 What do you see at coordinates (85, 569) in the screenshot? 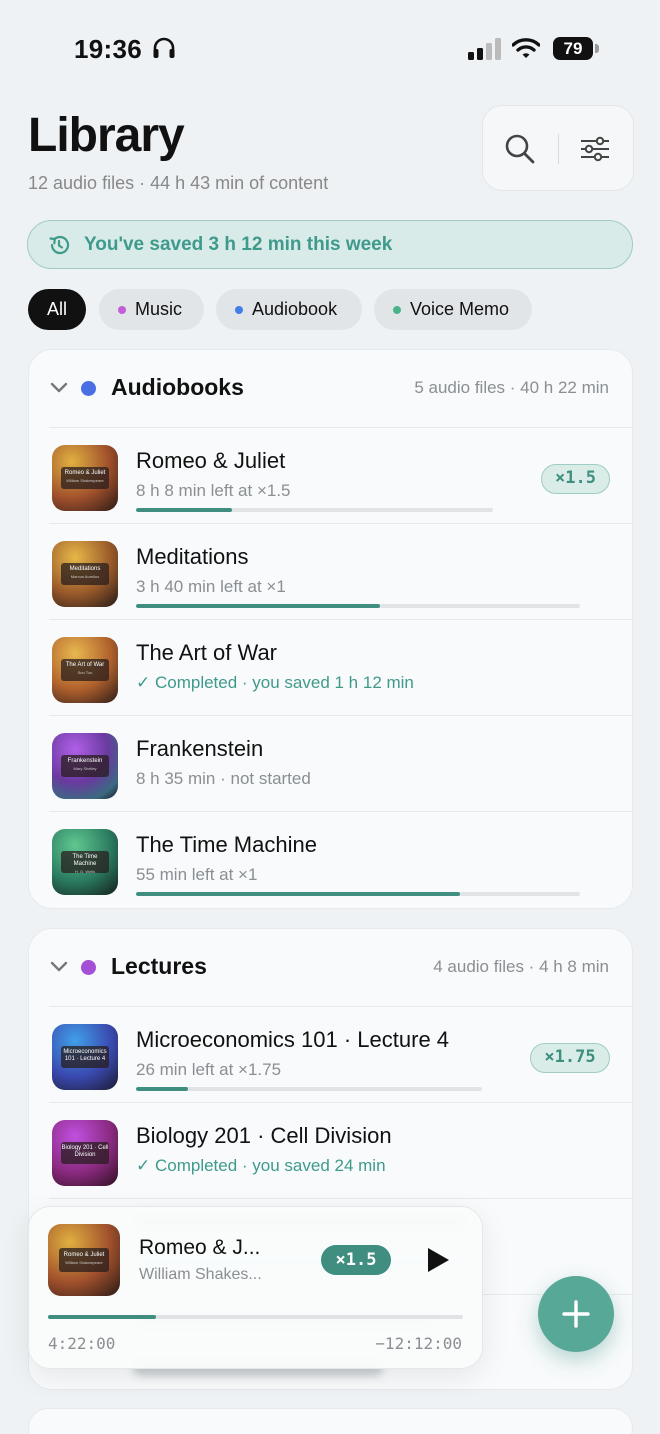
I see `cover-title: Meditations` at bounding box center [85, 569].